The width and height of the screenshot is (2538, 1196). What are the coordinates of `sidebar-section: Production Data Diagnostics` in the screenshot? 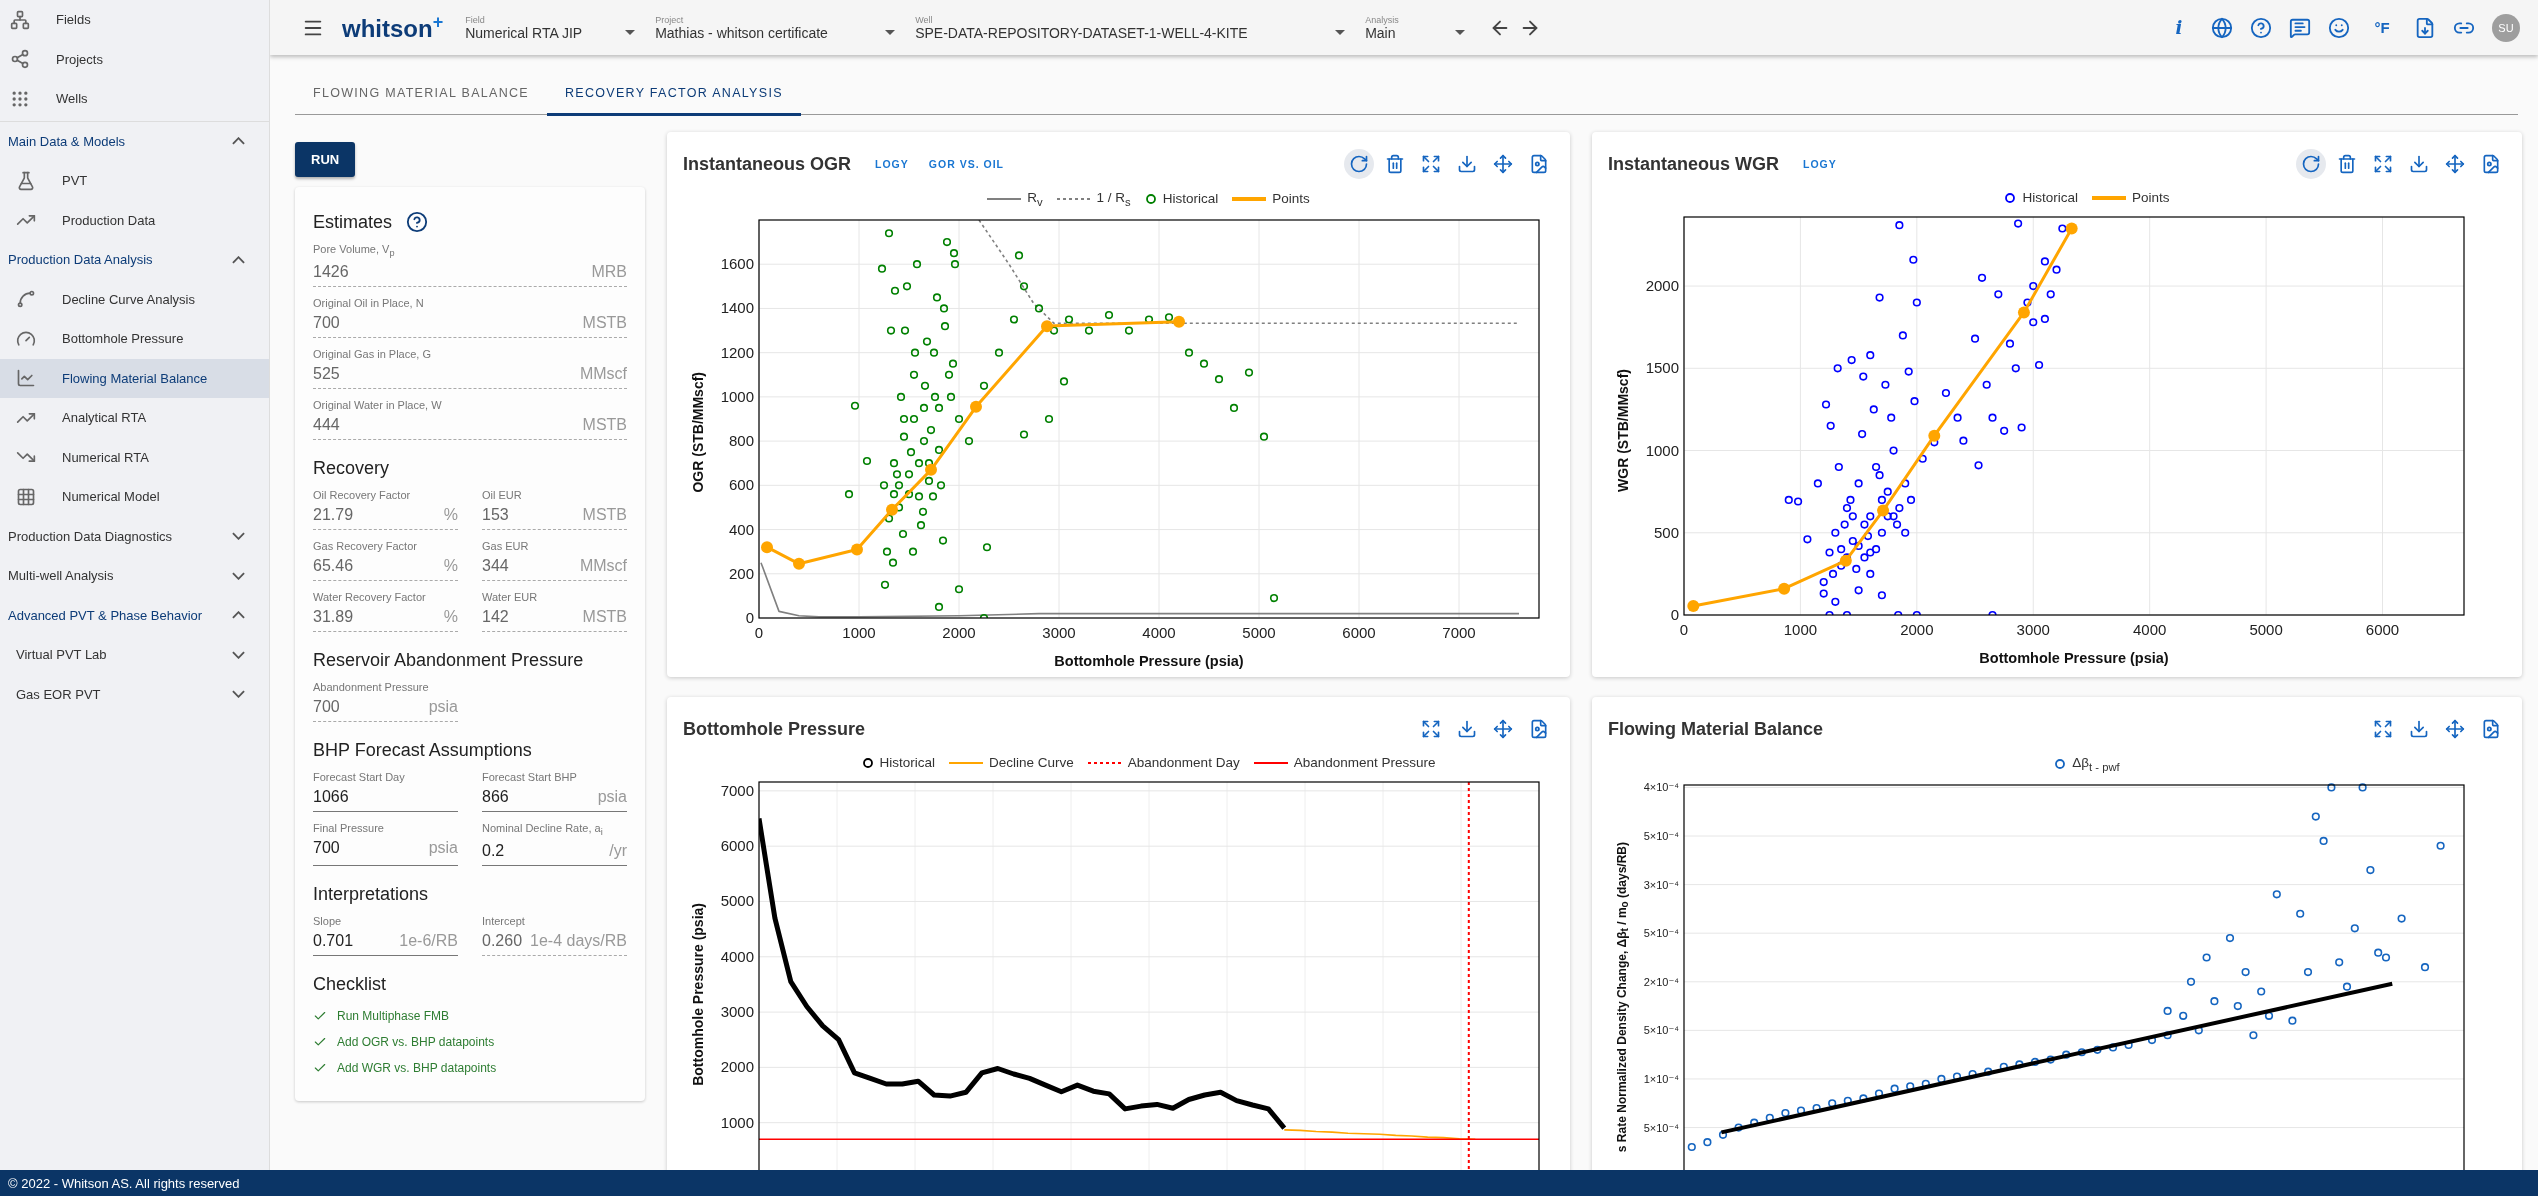 It's located at (134, 536).